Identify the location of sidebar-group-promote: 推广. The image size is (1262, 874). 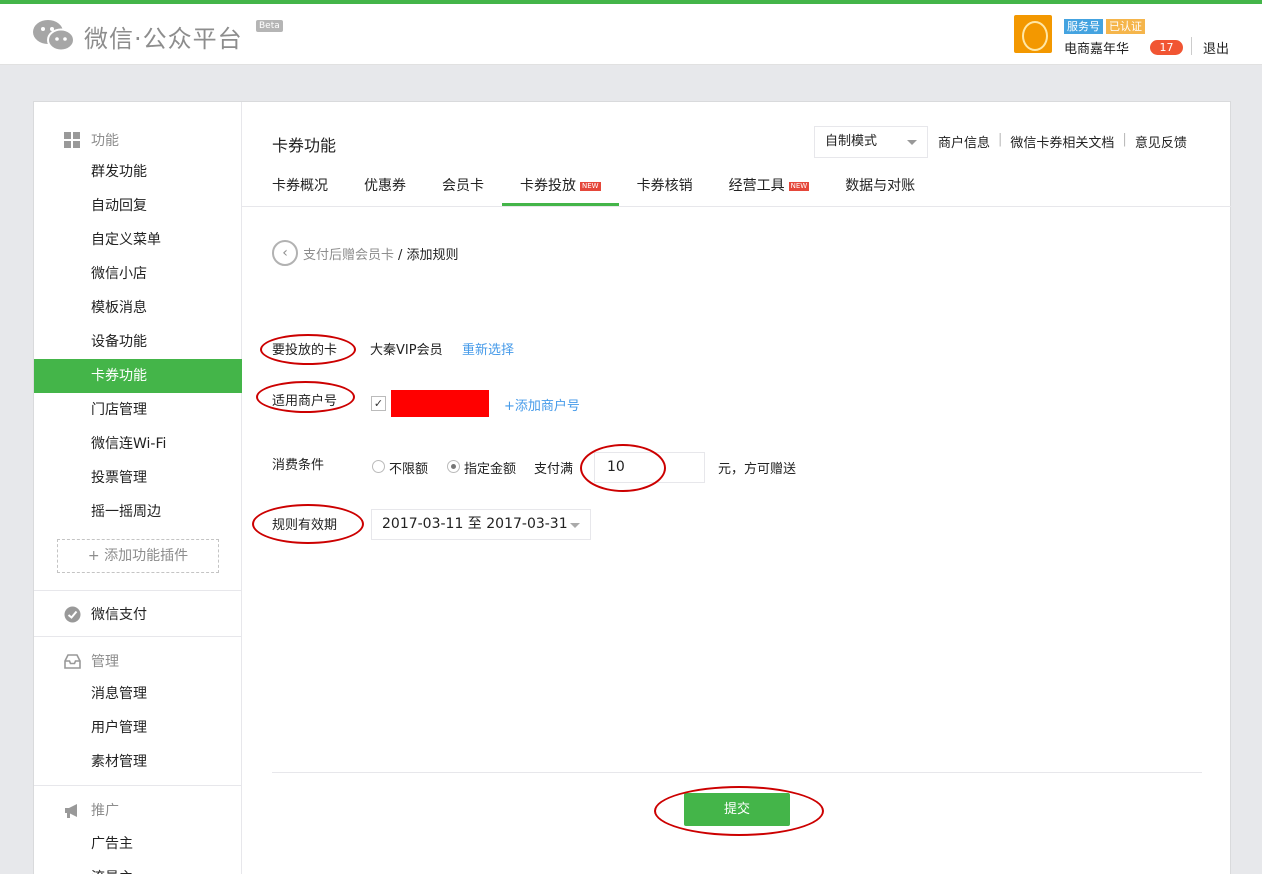
(91, 810).